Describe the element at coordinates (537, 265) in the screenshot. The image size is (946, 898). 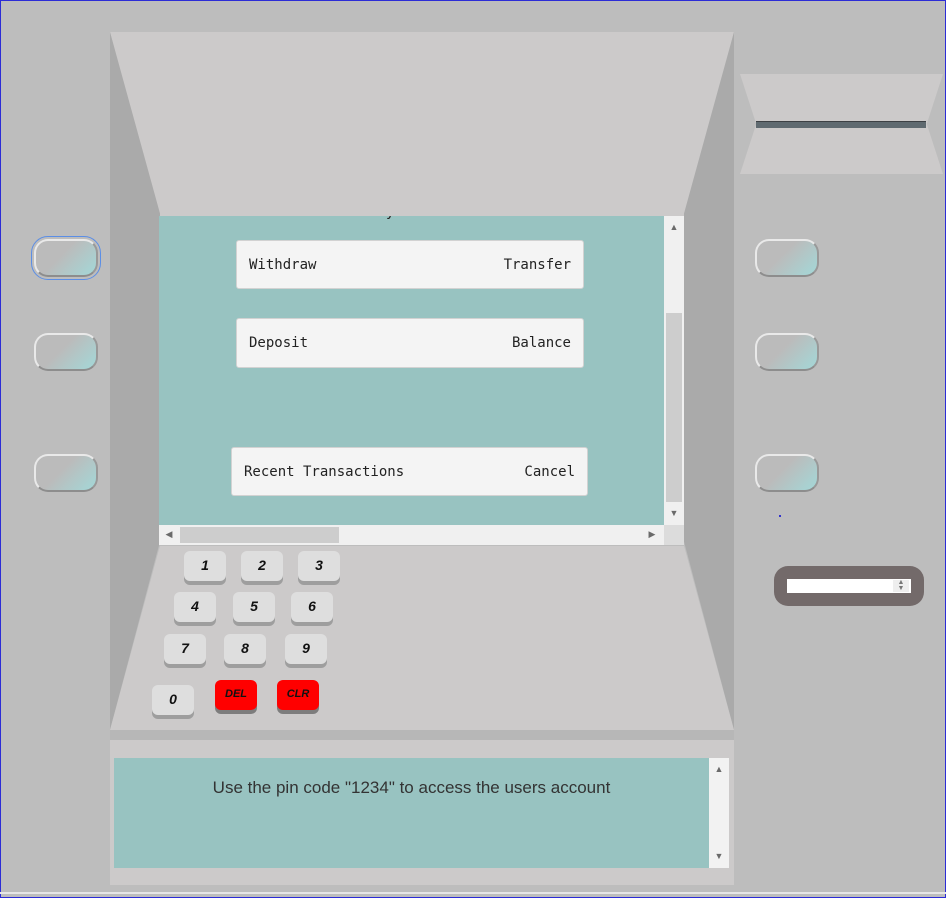
I see `transfer-option: Transfer` at that location.